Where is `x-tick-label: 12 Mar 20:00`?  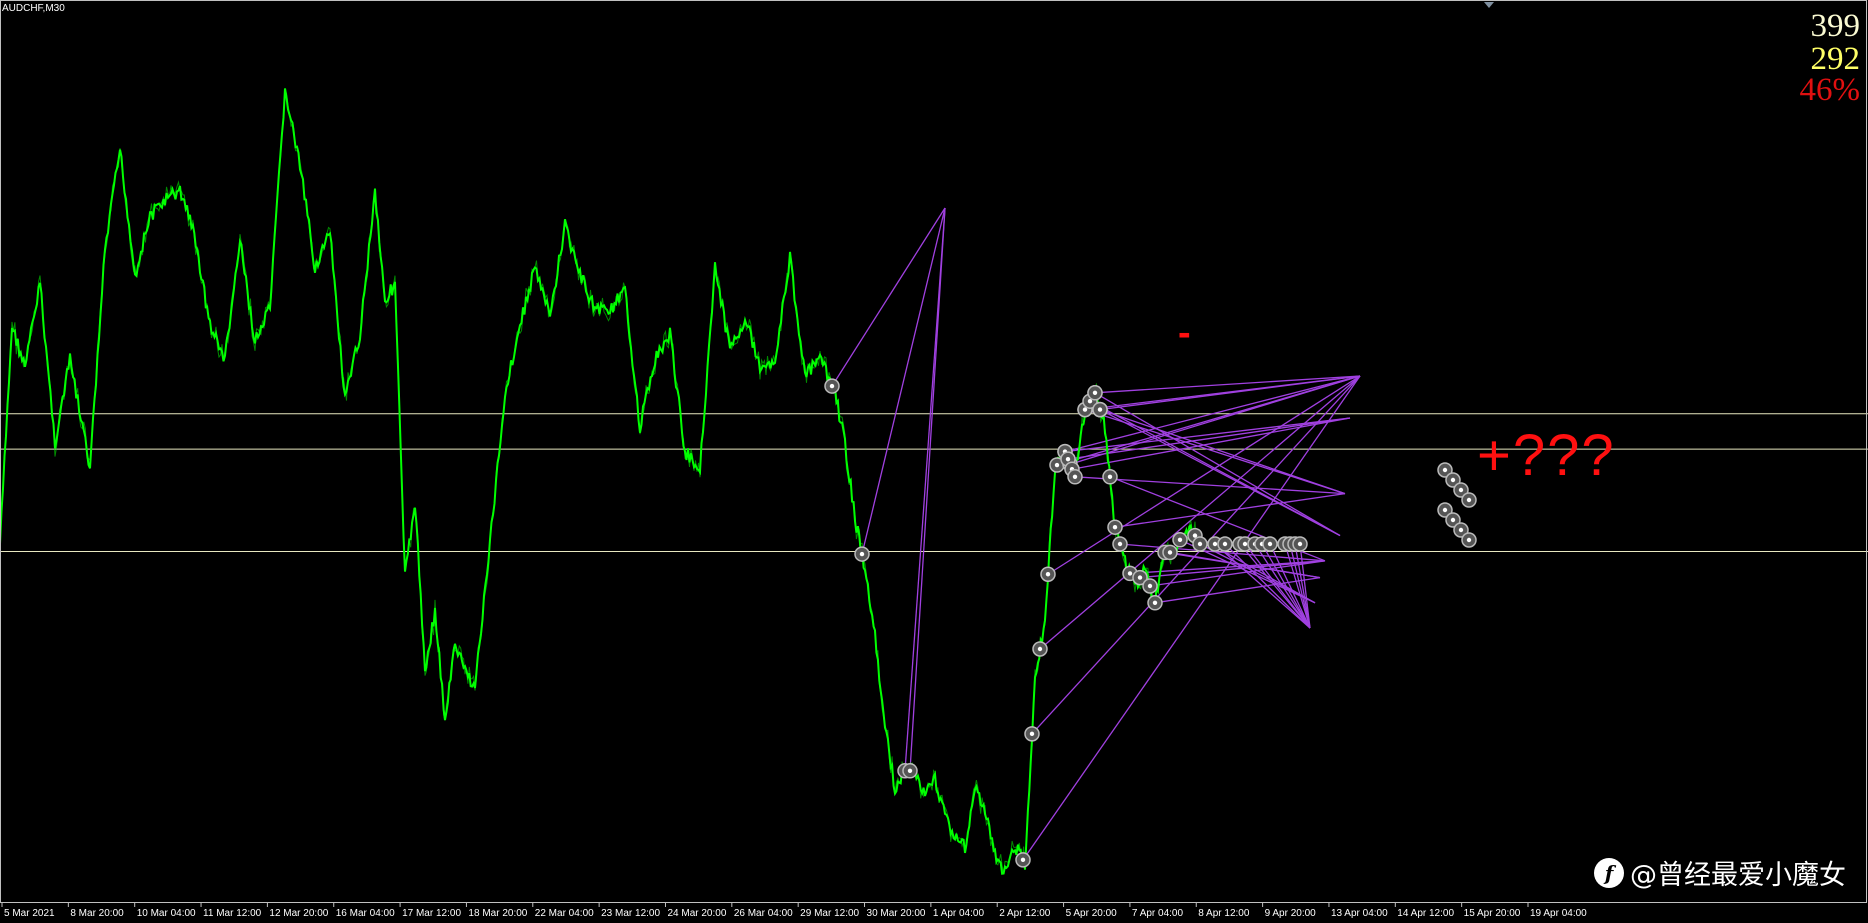 x-tick-label: 12 Mar 20:00 is located at coordinates (298, 913).